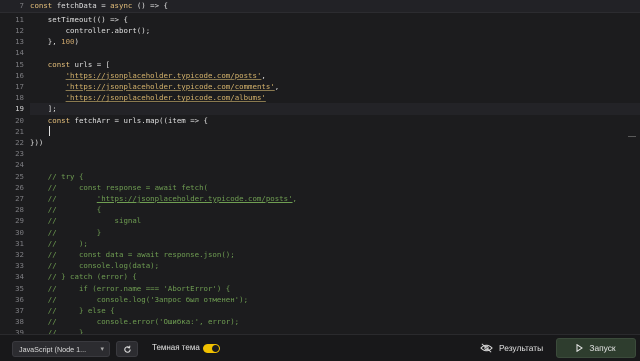  What do you see at coordinates (119, 187) in the screenshot?
I see `code-token: // const response = await fetch(` at bounding box center [119, 187].